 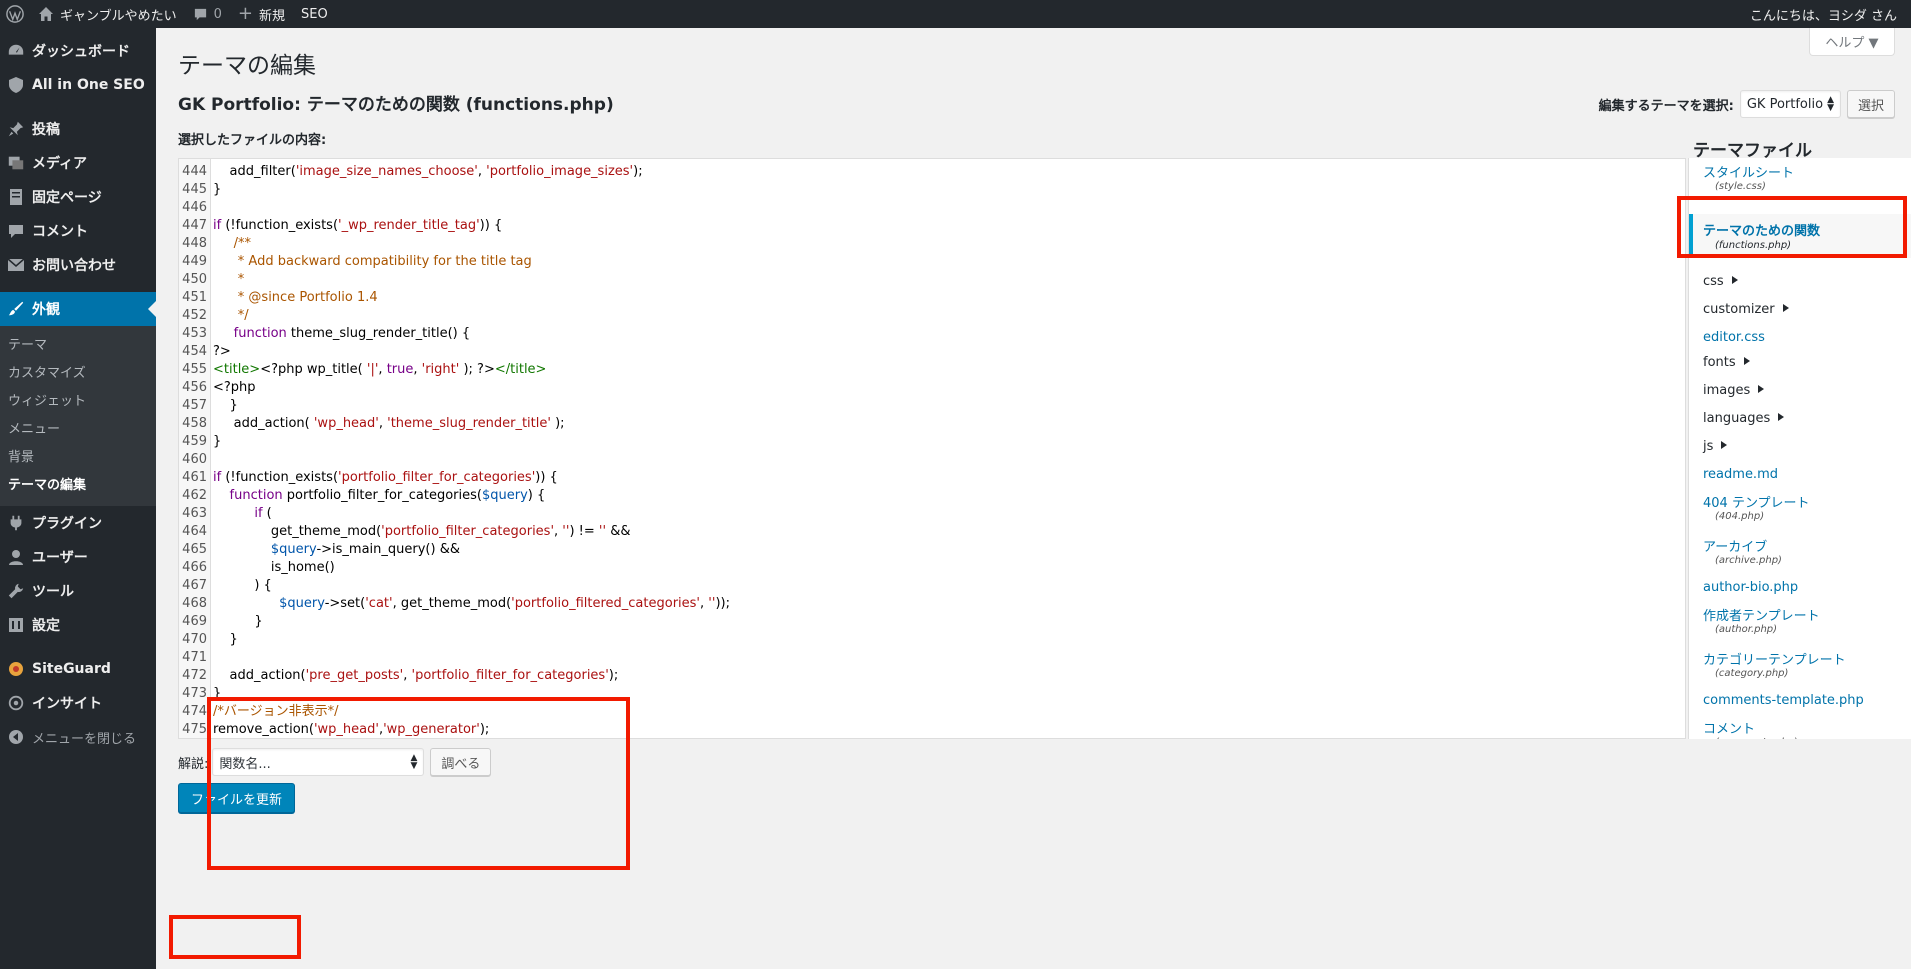 What do you see at coordinates (314, 14) in the screenshot?
I see `seo-menu-link: SEO` at bounding box center [314, 14].